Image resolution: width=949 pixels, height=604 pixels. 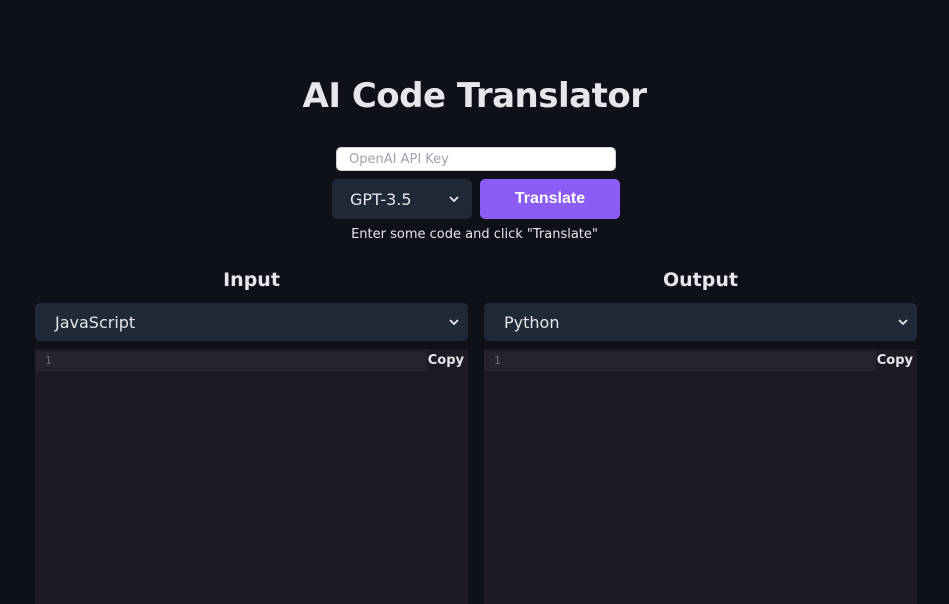 I want to click on output-copy-button: Copy, so click(x=895, y=360).